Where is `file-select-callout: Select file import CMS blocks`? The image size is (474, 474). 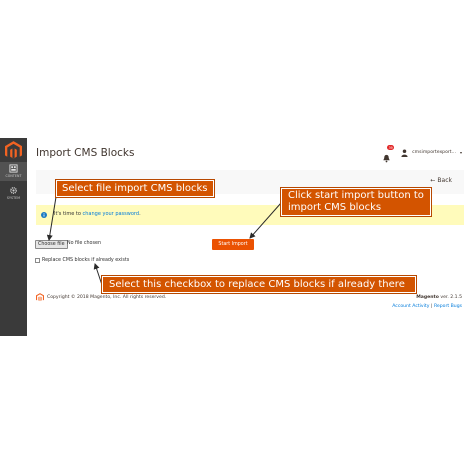 file-select-callout: Select file import CMS blocks is located at coordinates (135, 188).